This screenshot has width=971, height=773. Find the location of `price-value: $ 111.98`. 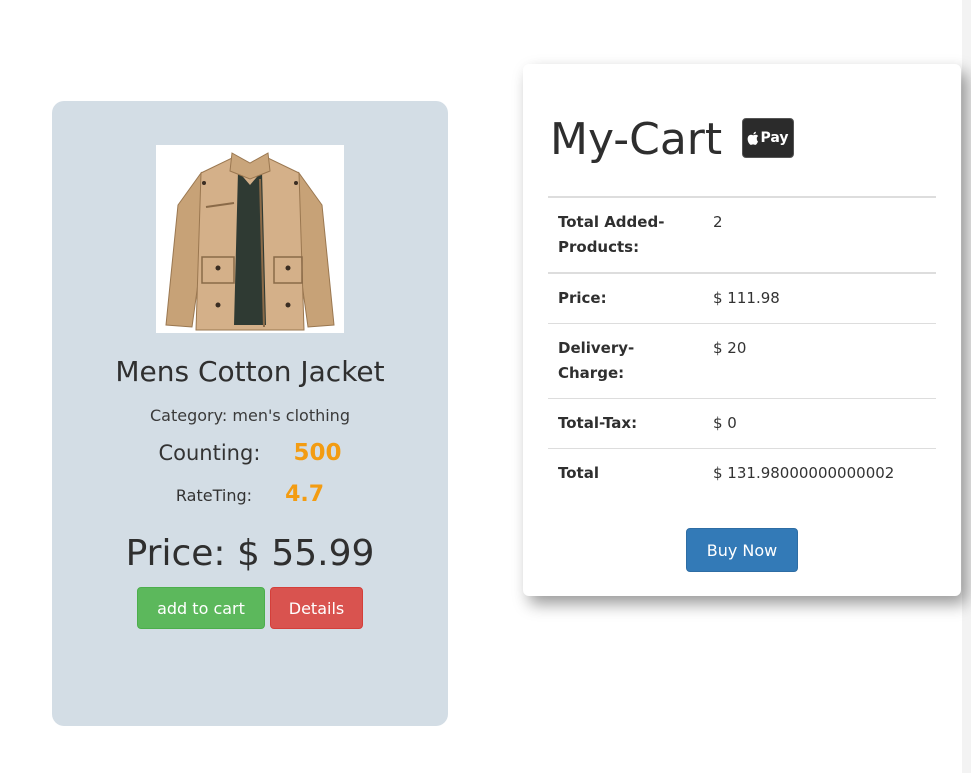

price-value: $ 111.98 is located at coordinates (819, 298).